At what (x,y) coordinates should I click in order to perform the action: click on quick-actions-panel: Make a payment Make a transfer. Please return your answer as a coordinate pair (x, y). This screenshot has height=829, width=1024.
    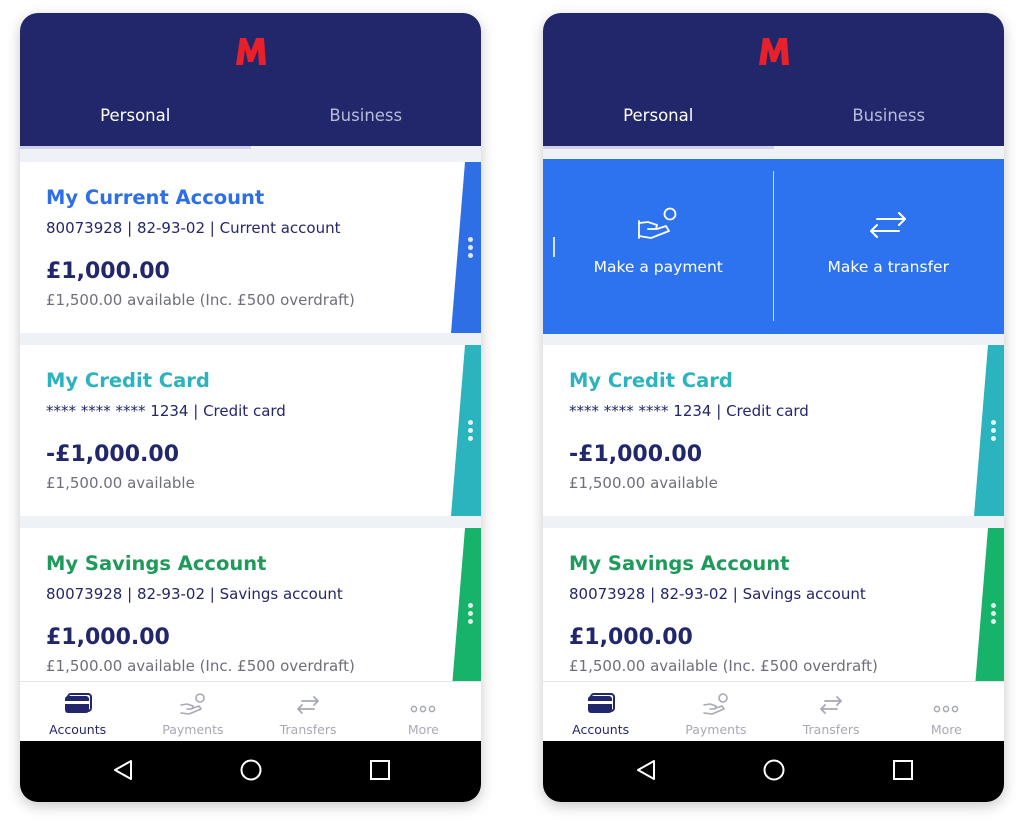
    Looking at the image, I should click on (773, 246).